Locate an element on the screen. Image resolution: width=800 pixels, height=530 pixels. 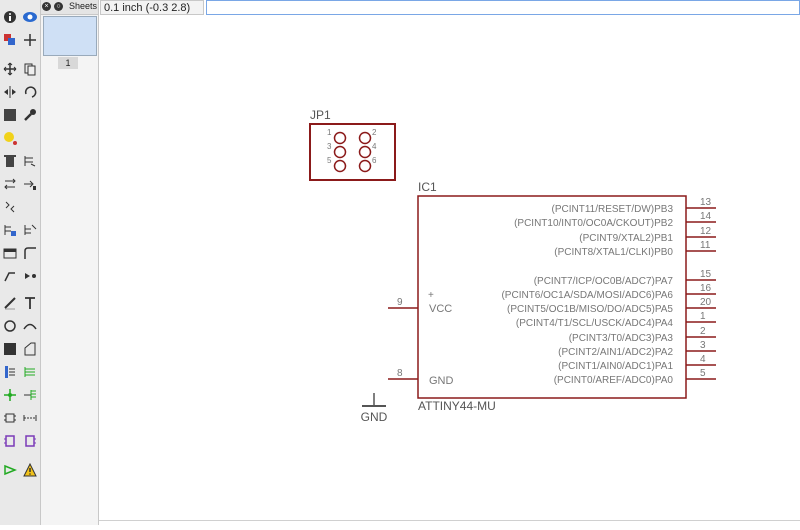
pin-label: (PCINT1/AIN0/ADC1)PA1 is located at coordinates (615, 366).